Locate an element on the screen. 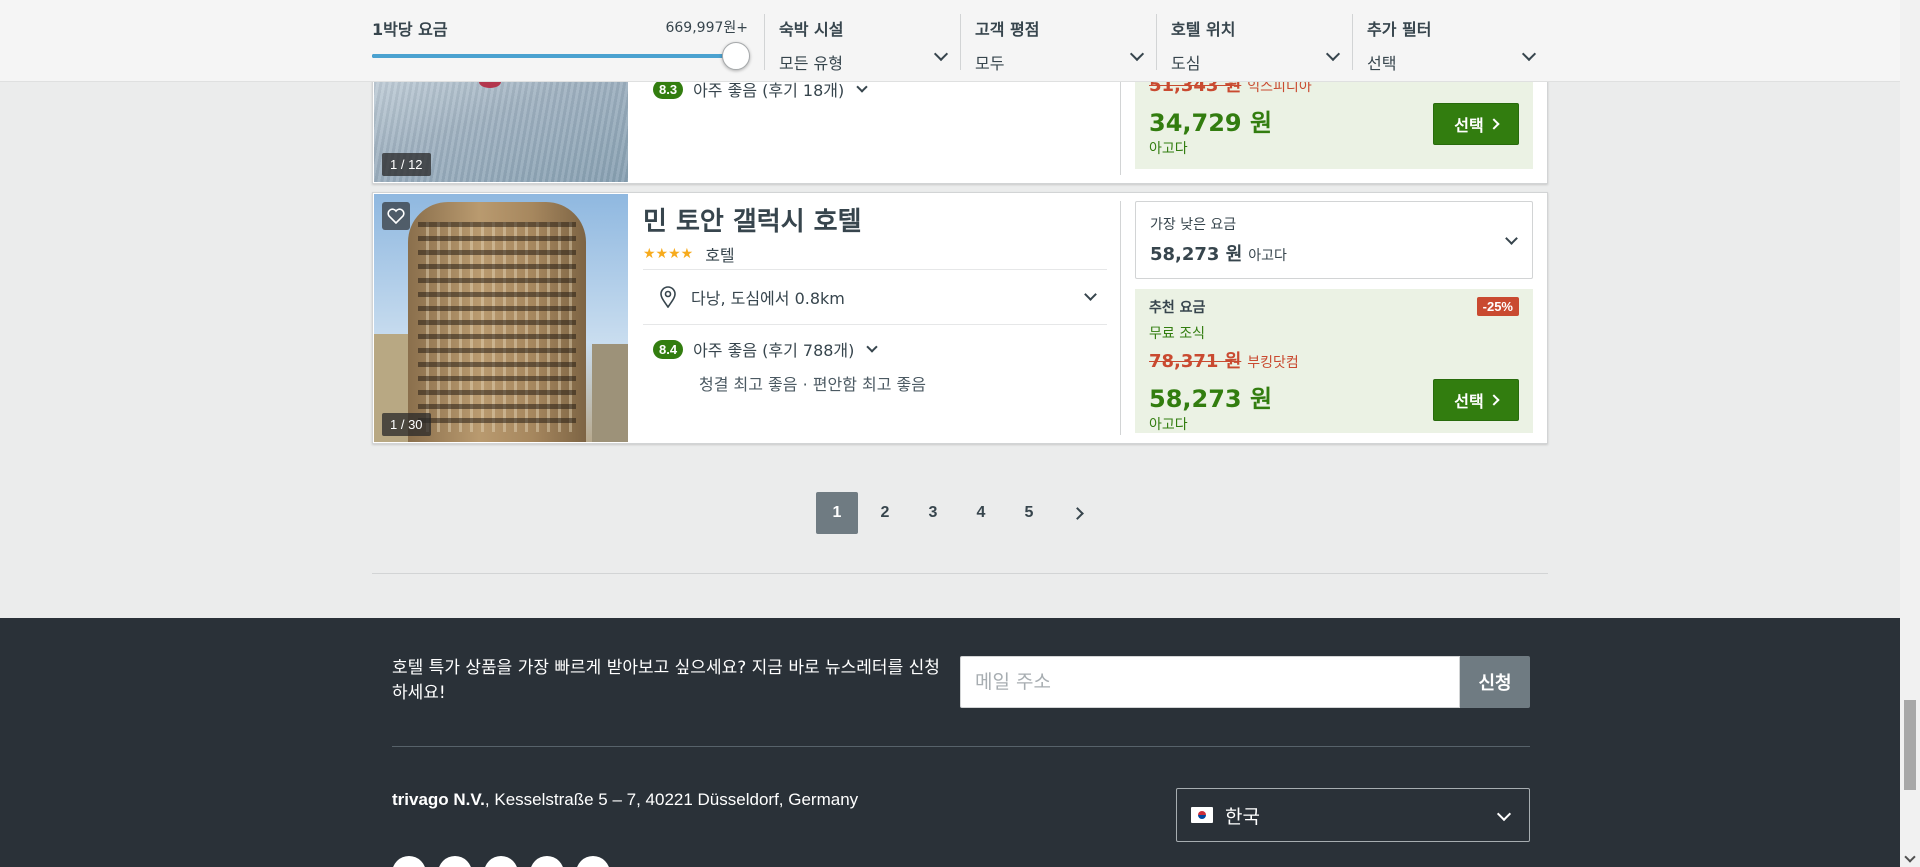 The height and width of the screenshot is (867, 1920). country-label: 한국 is located at coordinates (1242, 816).